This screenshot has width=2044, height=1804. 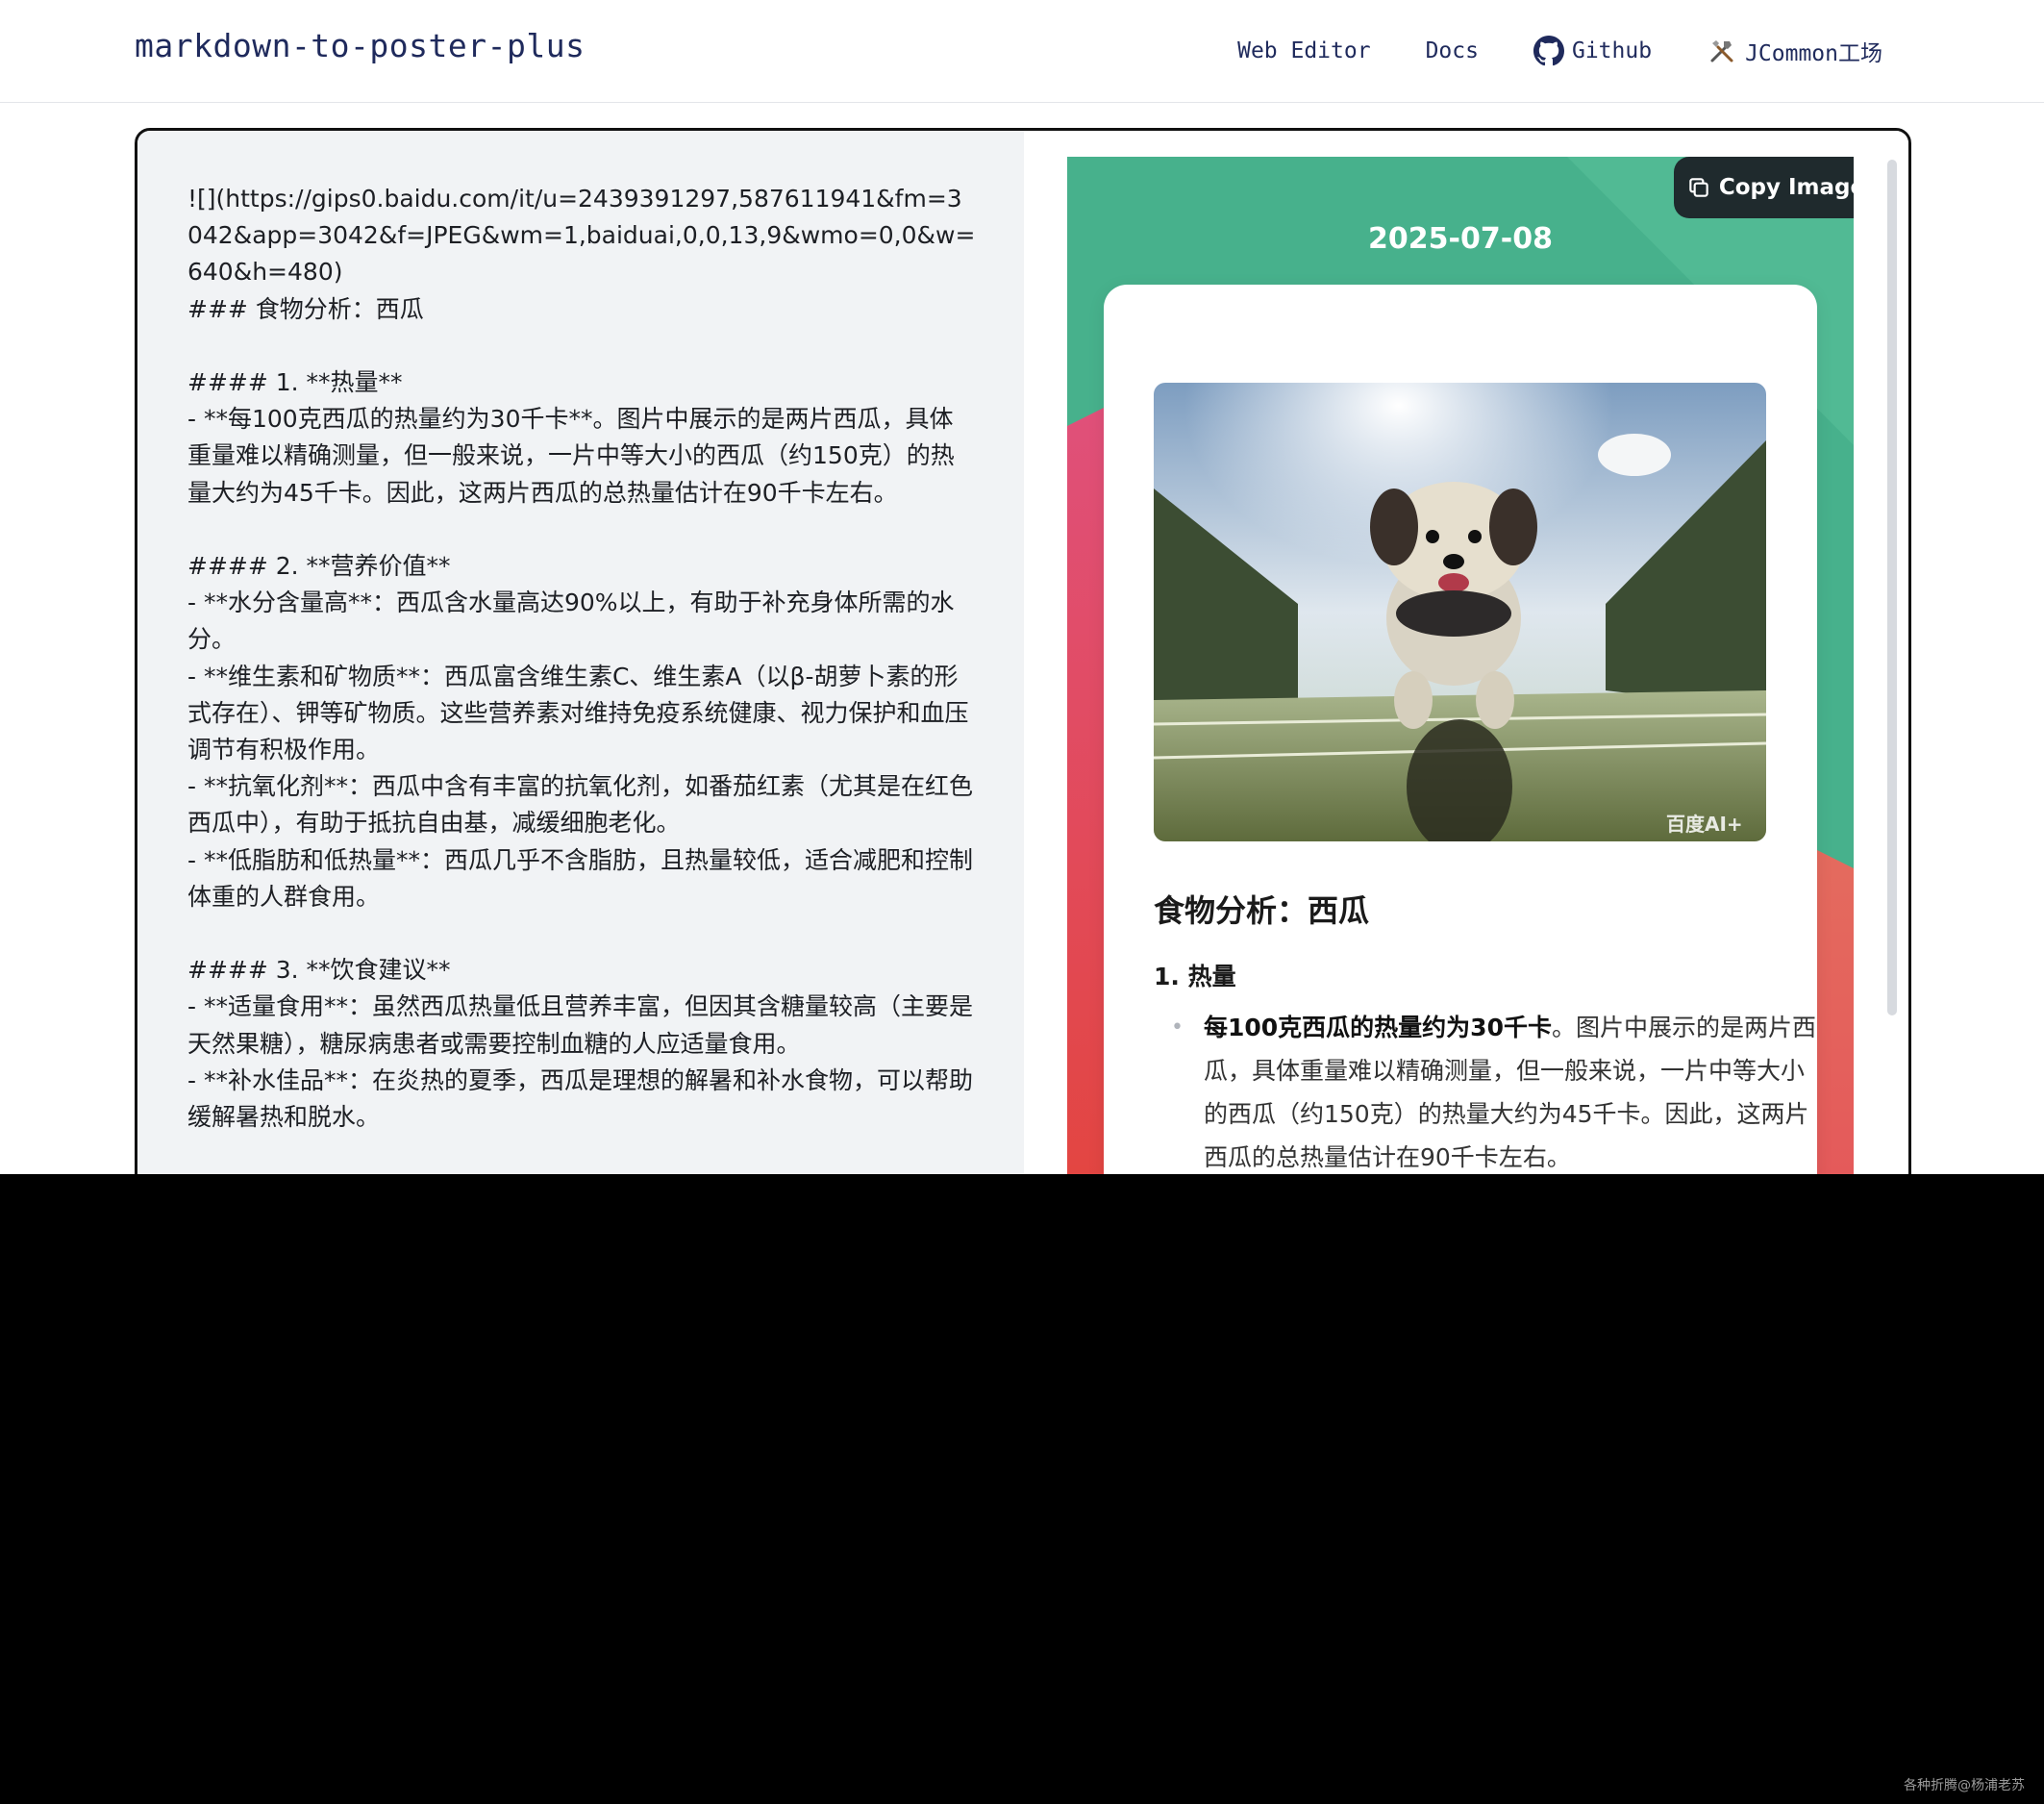 I want to click on poster-section-title: 1. 热量, so click(x=1195, y=976).